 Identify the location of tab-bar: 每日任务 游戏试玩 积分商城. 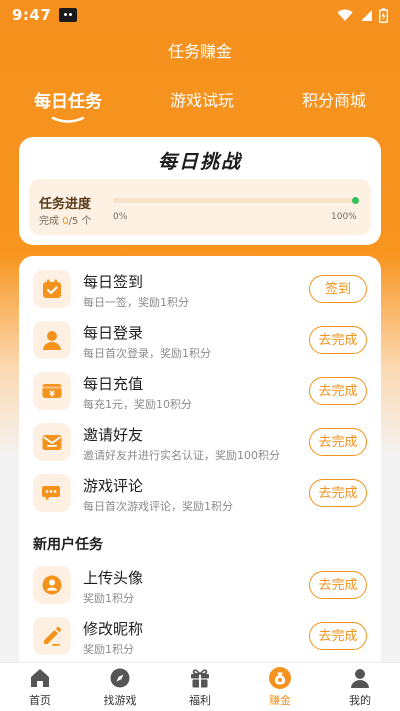
(200, 102).